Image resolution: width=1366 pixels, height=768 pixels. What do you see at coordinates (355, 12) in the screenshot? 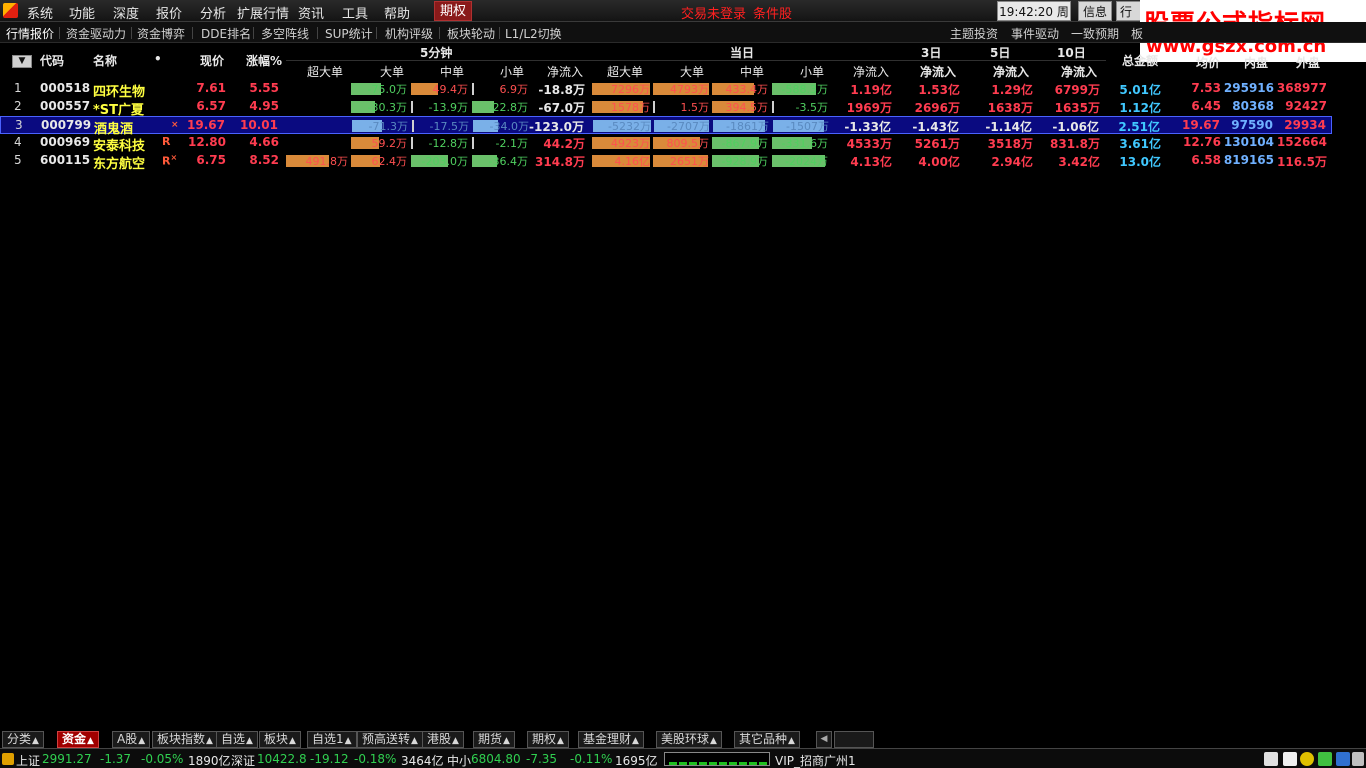
I see `menu-tools: 工具` at bounding box center [355, 12].